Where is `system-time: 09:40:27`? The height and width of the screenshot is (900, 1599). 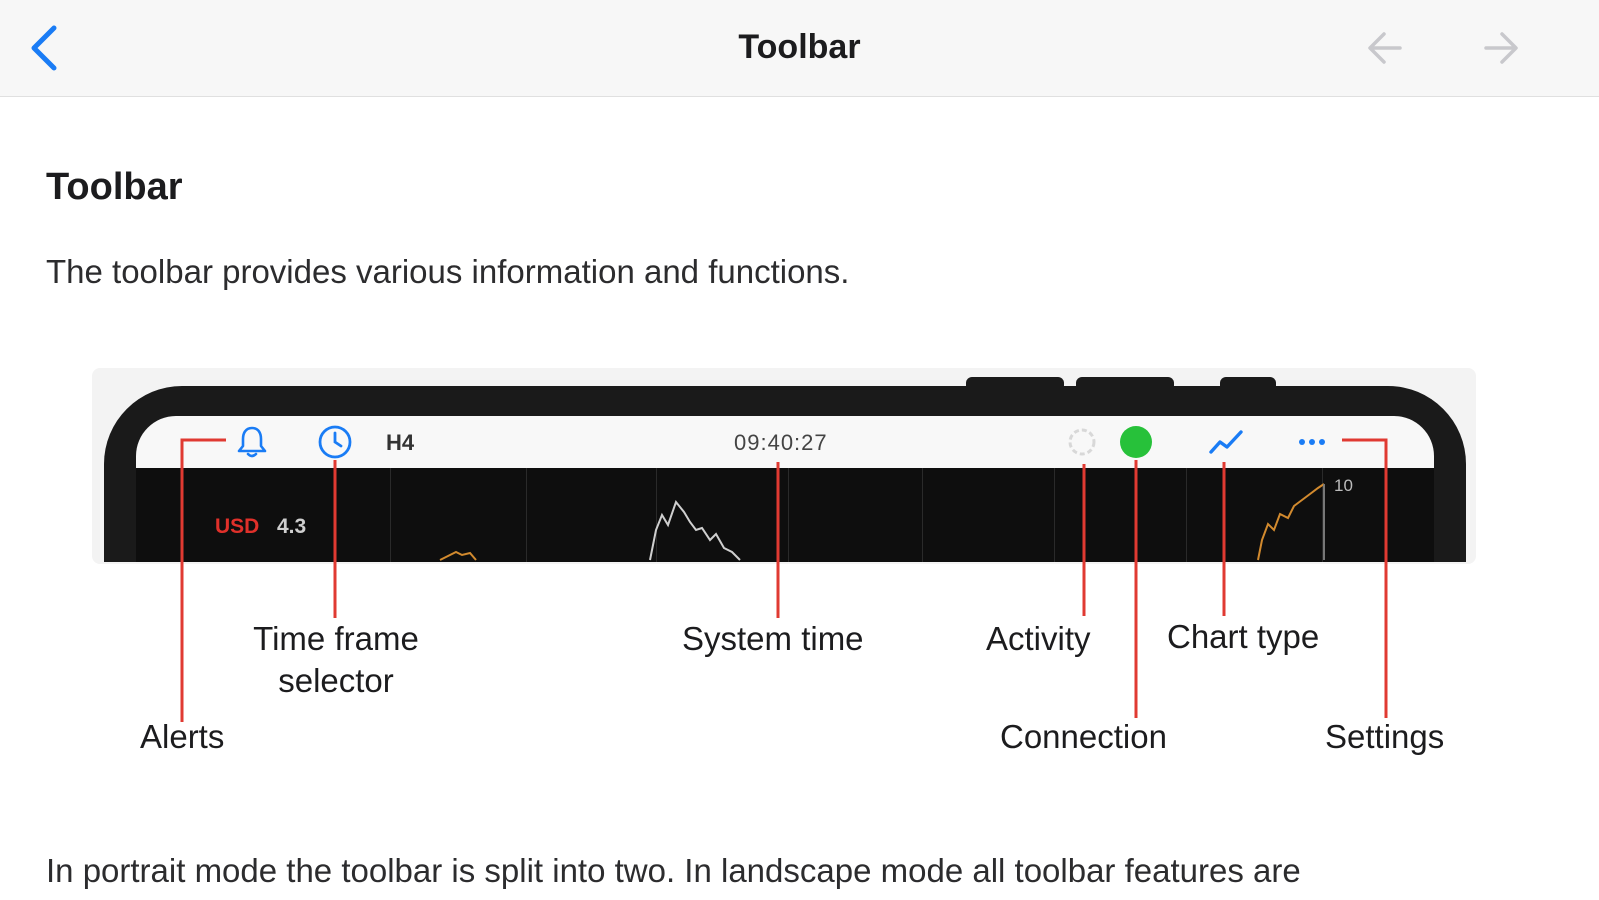
system-time: 09:40:27 is located at coordinates (781, 442).